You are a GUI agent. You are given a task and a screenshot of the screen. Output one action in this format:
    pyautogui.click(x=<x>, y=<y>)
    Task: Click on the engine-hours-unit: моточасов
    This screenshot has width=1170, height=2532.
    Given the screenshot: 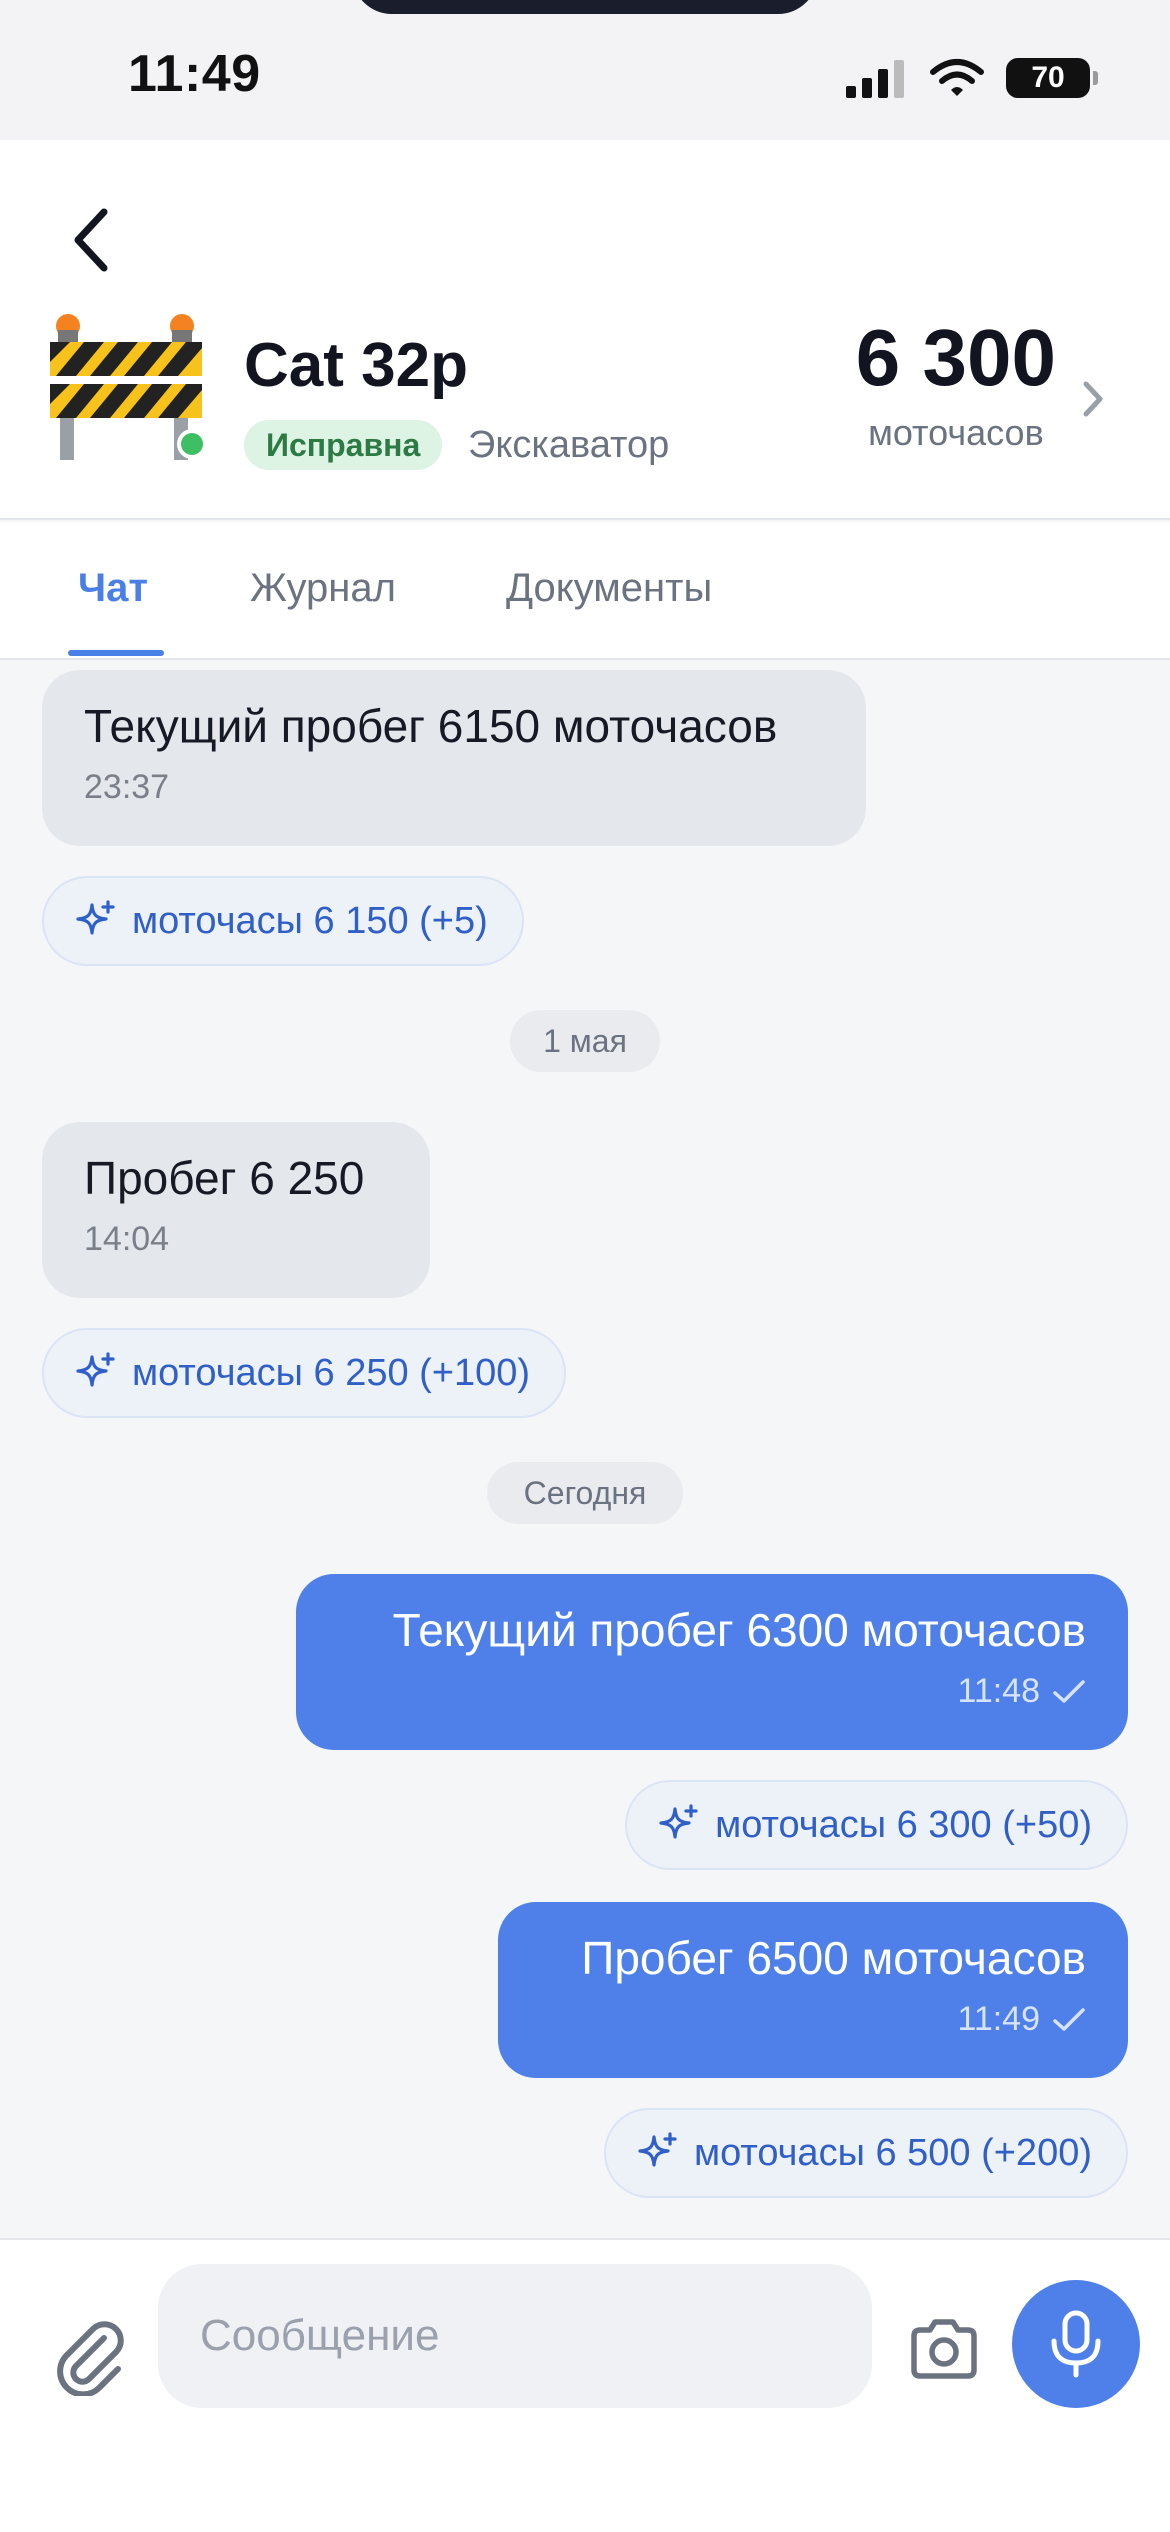 What is the action you would take?
    pyautogui.click(x=956, y=432)
    